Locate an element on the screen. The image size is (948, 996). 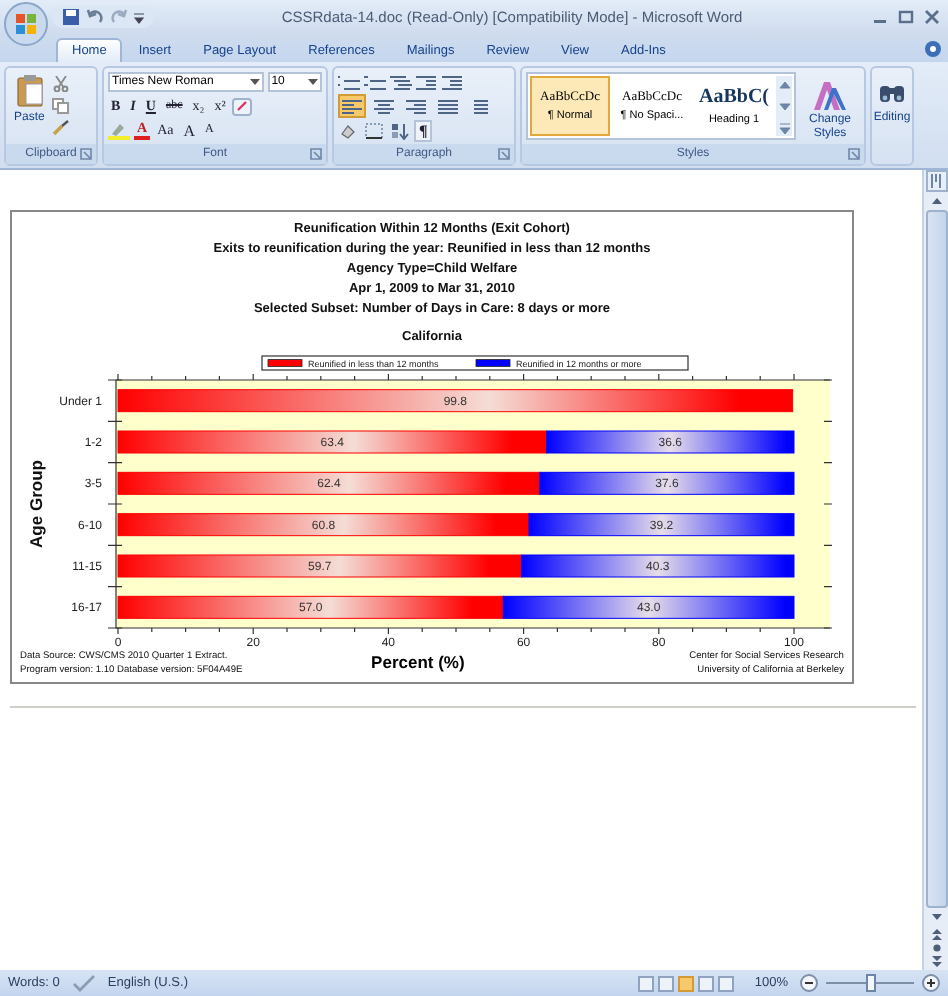
ruler-icon is located at coordinates (936, 181).